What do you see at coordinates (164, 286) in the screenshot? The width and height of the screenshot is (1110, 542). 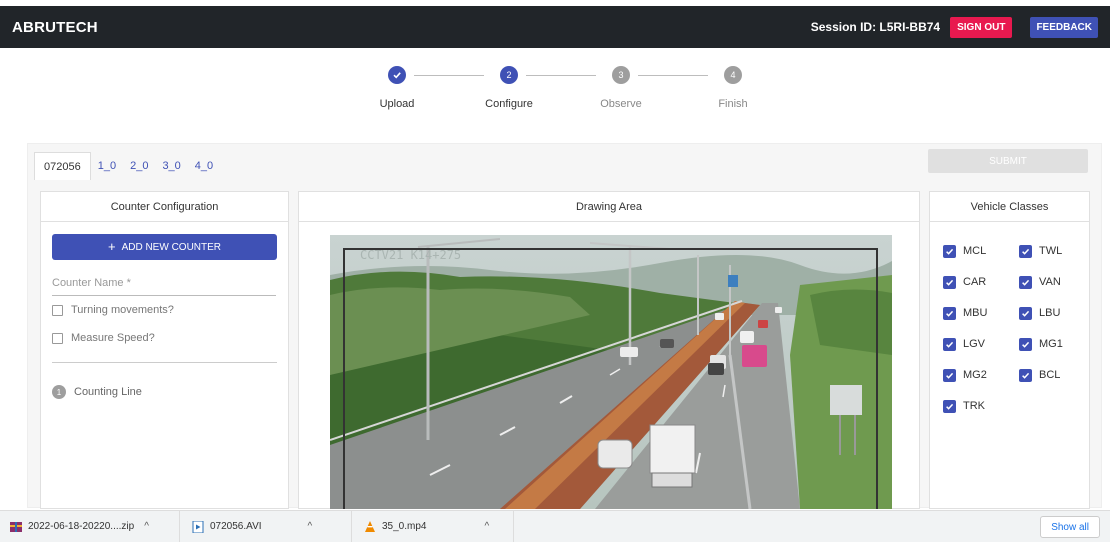 I see `counter-name-field: Counter Name *` at bounding box center [164, 286].